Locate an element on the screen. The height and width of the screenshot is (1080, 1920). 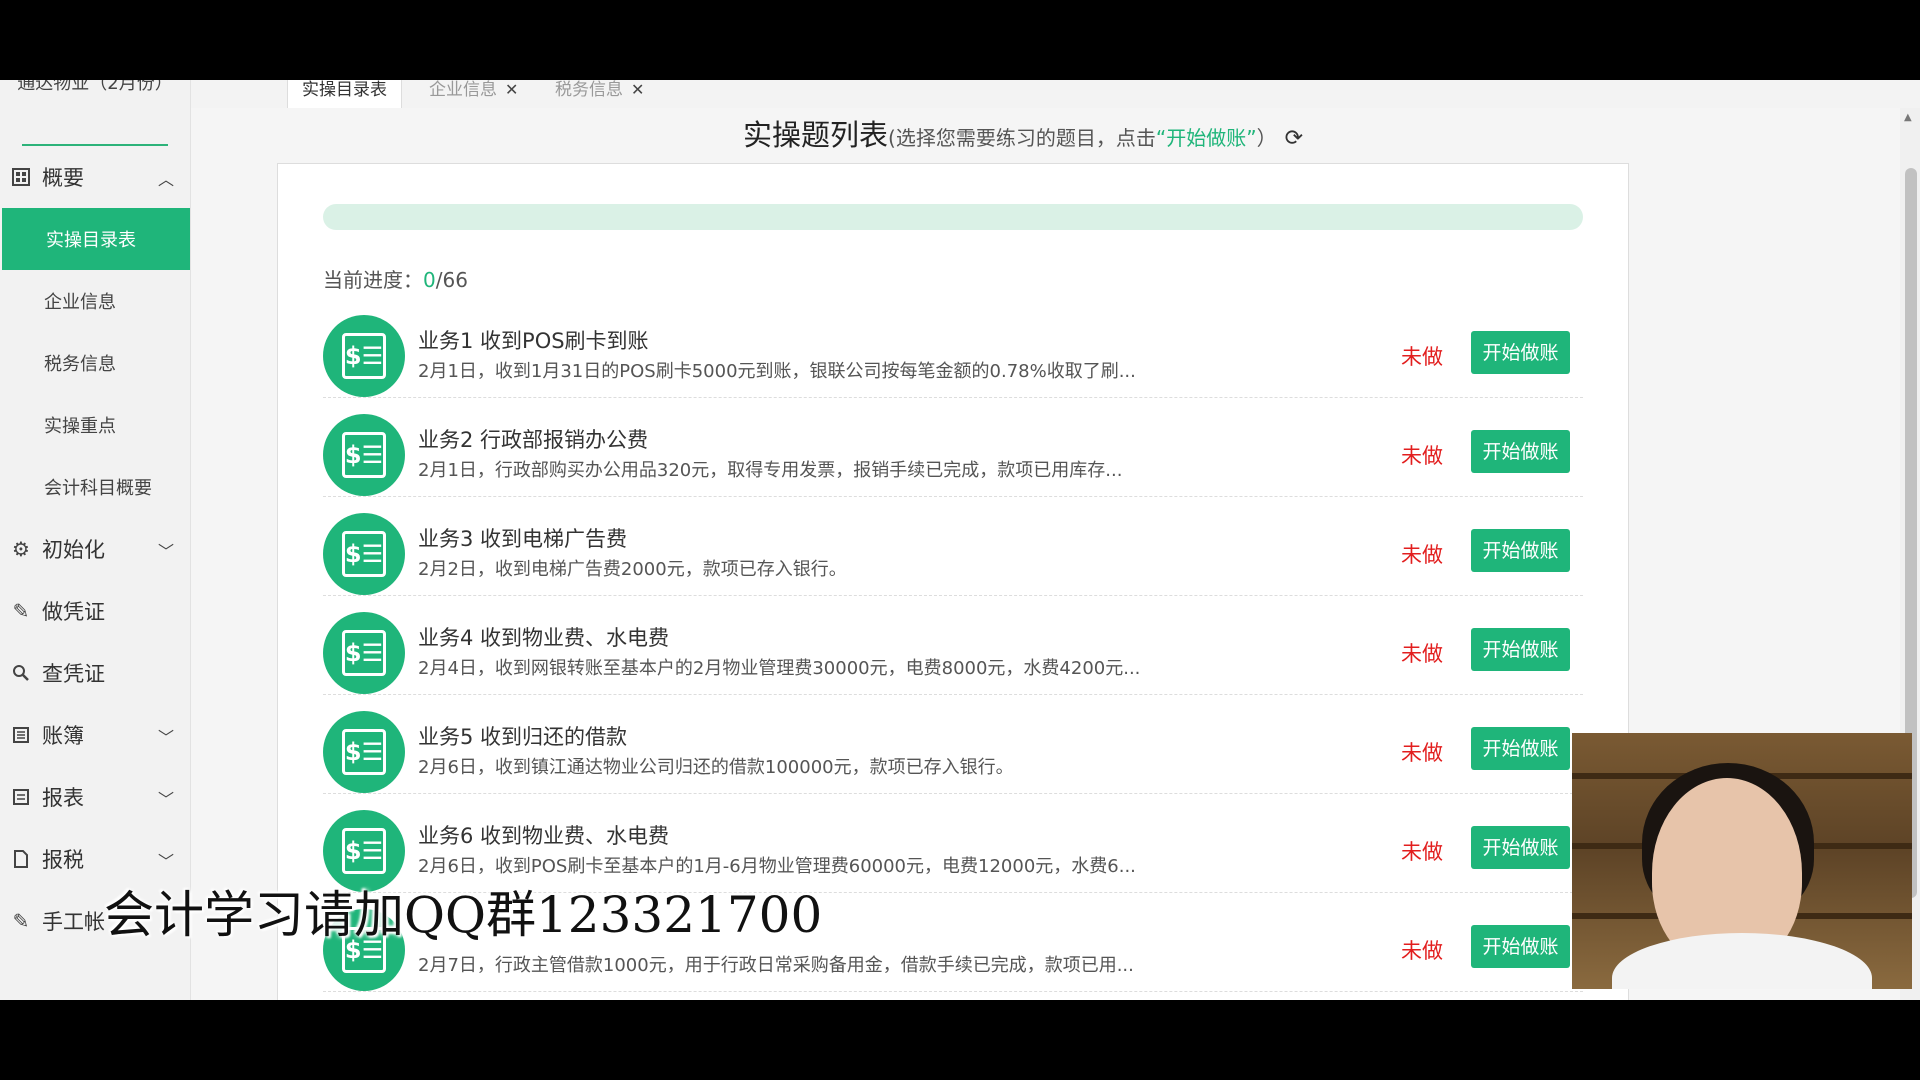
page-subtitle-highlight: “开始做账” is located at coordinates (1206, 138).